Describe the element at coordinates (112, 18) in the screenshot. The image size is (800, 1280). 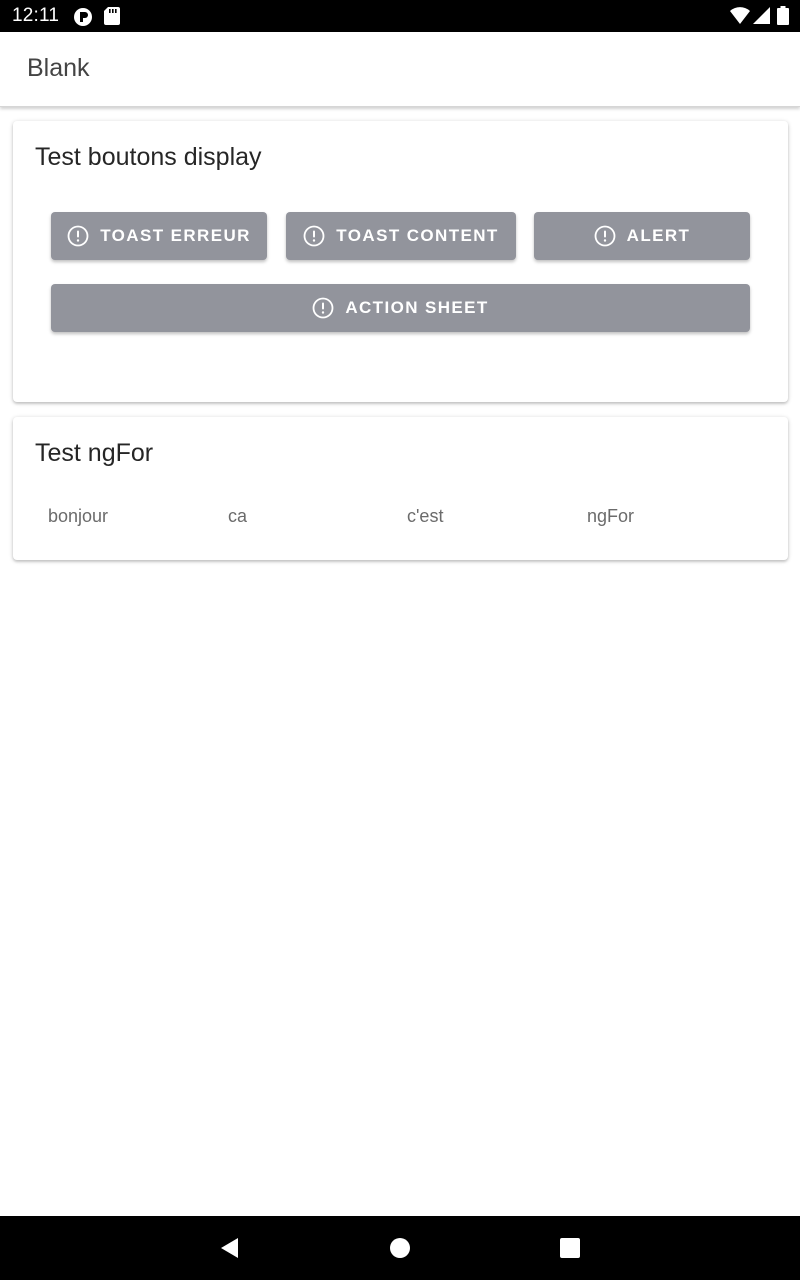
I see `sd-card-icon` at that location.